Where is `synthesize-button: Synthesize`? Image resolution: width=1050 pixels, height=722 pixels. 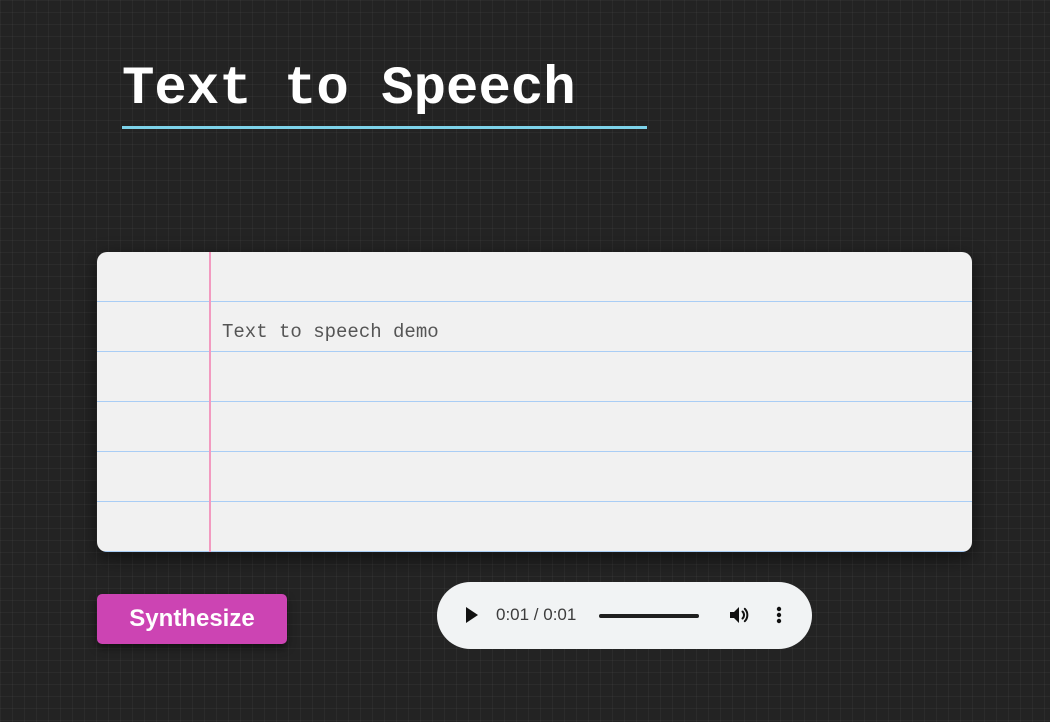
synthesize-button: Synthesize is located at coordinates (192, 619).